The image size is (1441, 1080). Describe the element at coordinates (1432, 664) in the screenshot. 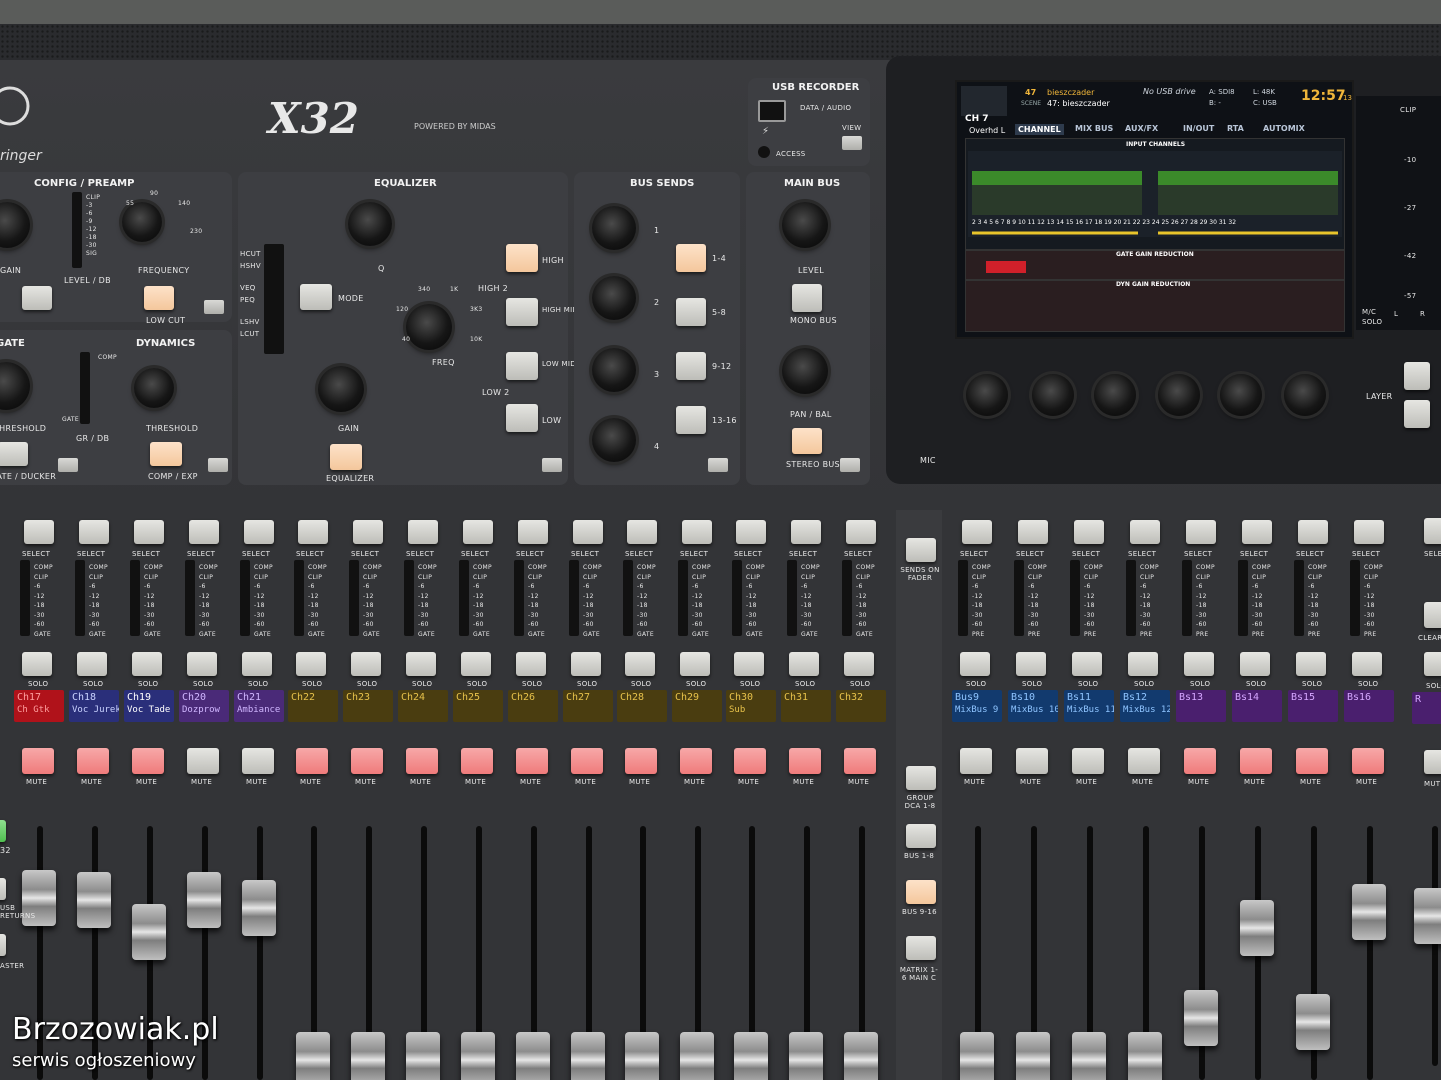

I see `right-solo-button` at that location.